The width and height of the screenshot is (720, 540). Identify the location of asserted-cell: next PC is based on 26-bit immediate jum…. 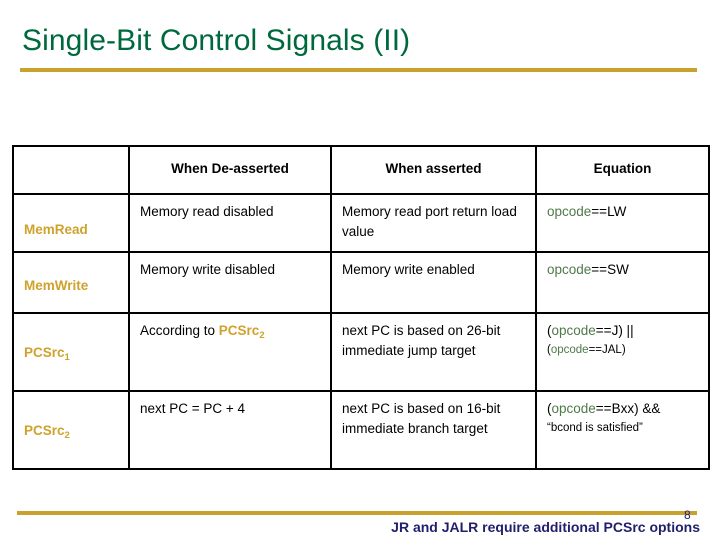
(433, 352).